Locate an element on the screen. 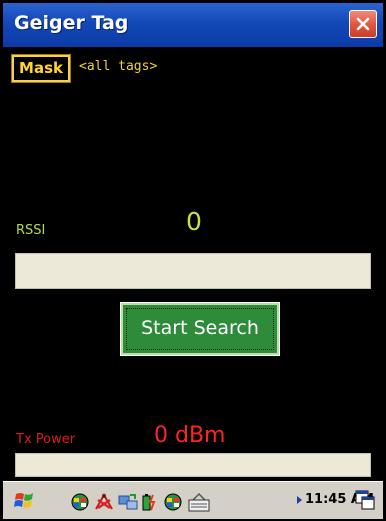 This screenshot has width=386, height=521. start-search-button: Start Search is located at coordinates (200, 329).